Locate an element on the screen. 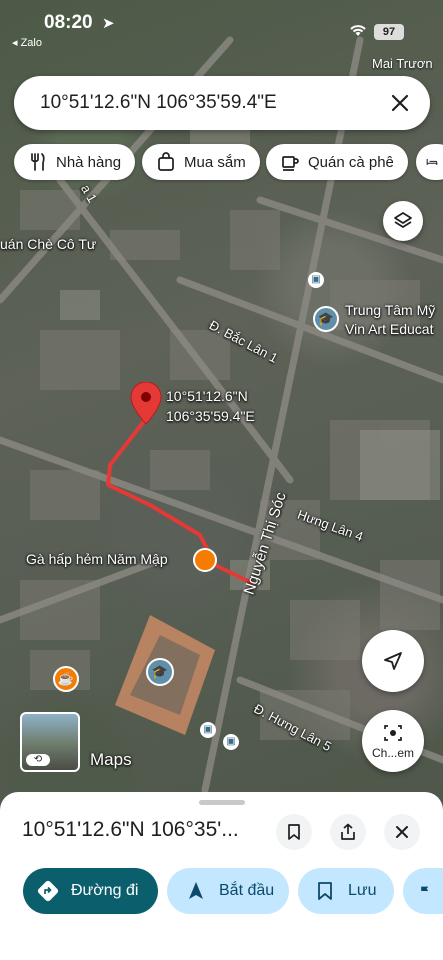 This screenshot has width=443, height=960. chip-restaurants: Nhà hàng is located at coordinates (75, 162).